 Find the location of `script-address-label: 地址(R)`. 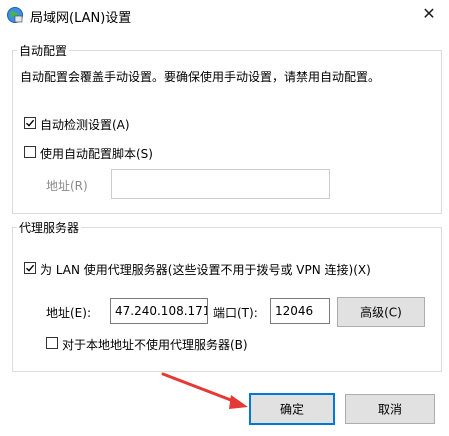

script-address-label: 地址(R) is located at coordinates (67, 186).